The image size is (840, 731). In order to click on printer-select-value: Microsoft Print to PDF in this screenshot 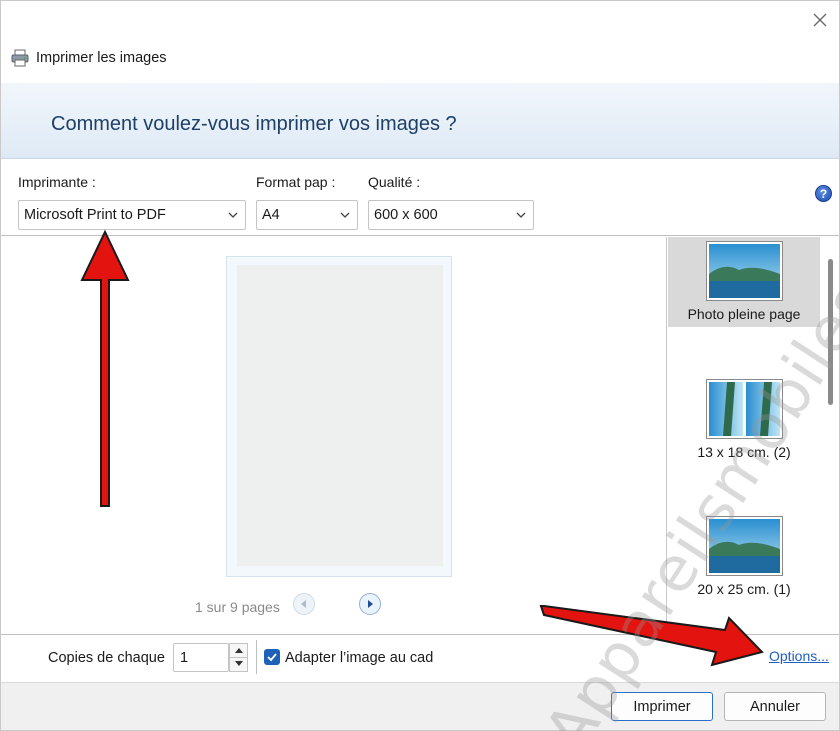, I will do `click(95, 215)`.